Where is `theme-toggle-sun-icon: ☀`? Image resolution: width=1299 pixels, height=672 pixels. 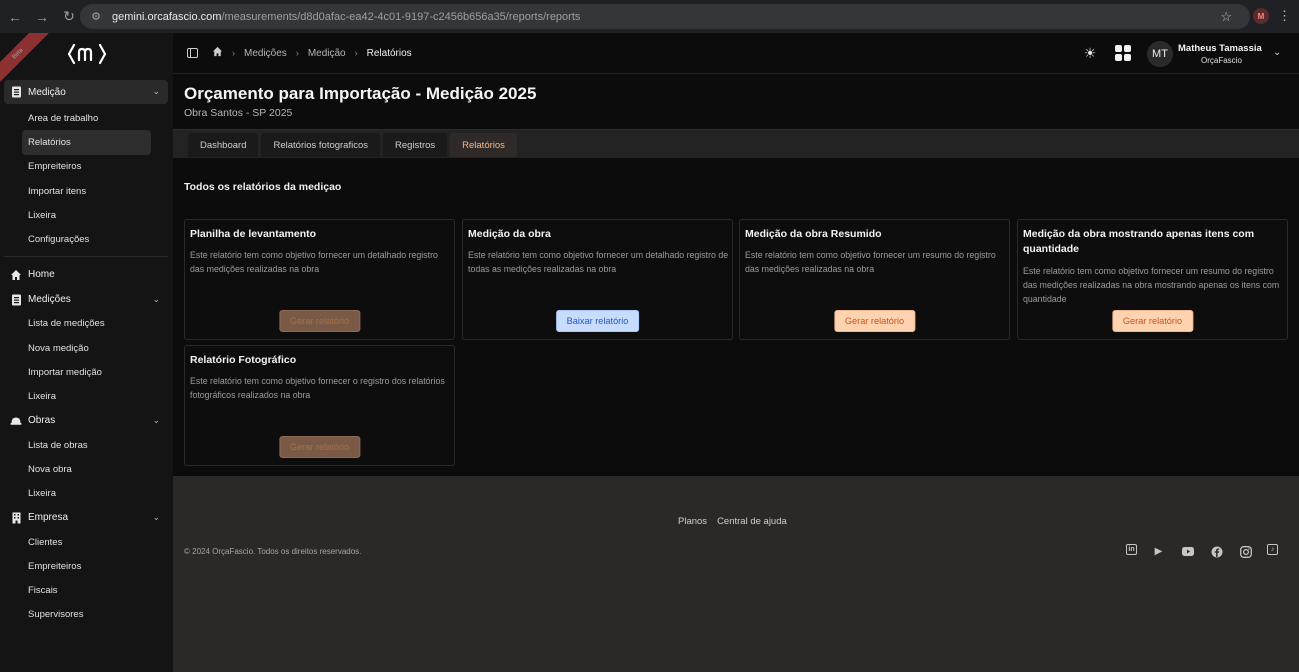 theme-toggle-sun-icon: ☀ is located at coordinates (1090, 53).